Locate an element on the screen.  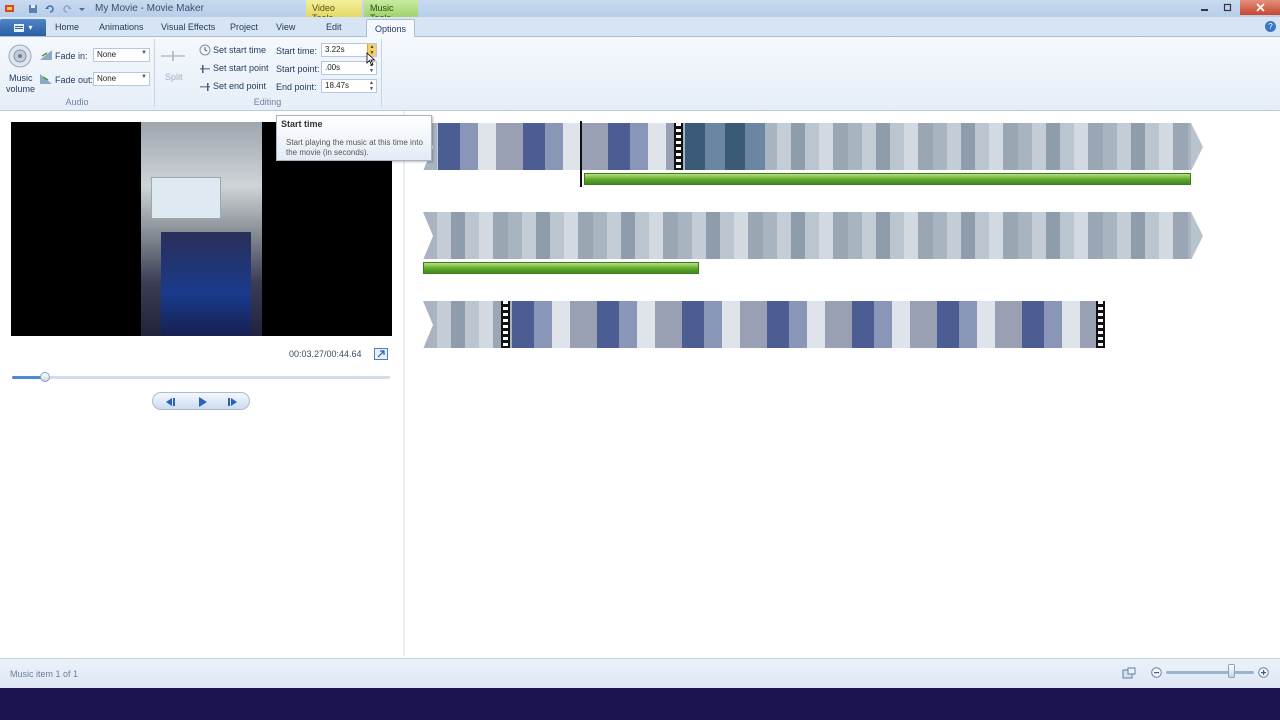
fade-out-dropdown: None ▼ is located at coordinates (121, 79).